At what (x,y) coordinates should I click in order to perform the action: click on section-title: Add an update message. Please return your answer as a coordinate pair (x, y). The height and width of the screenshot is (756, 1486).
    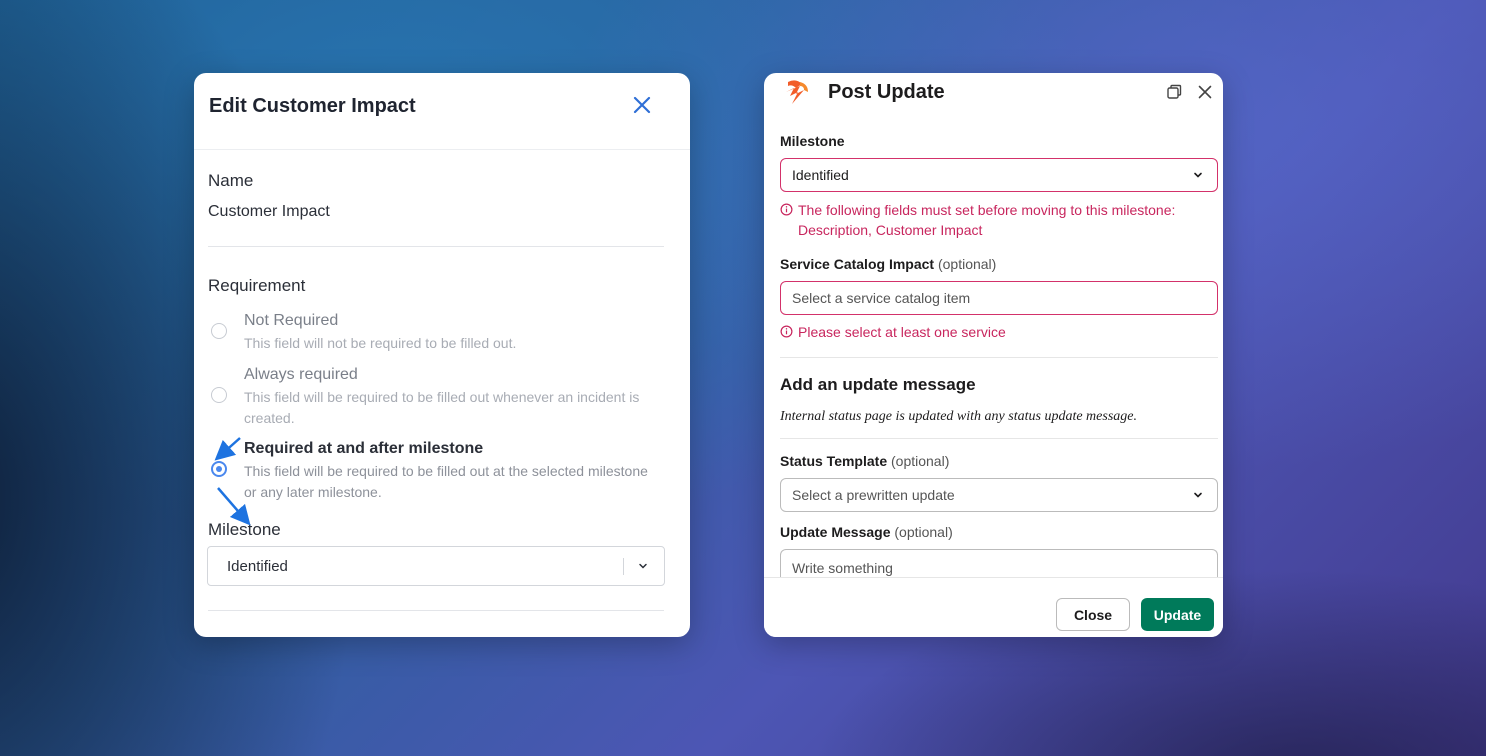
    Looking at the image, I should click on (878, 384).